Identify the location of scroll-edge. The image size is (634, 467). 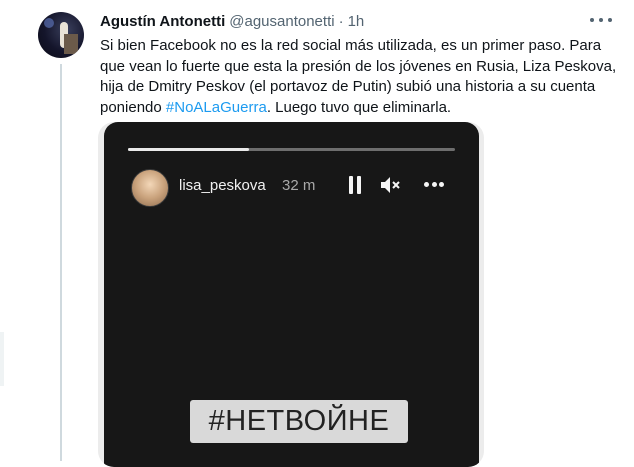
(2, 359).